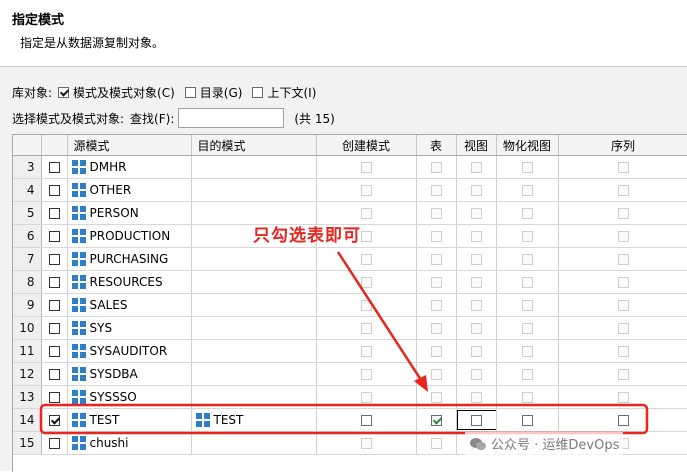 The image size is (687, 472). What do you see at coordinates (350, 259) in the screenshot?
I see `table-row: 7 PURCHASING` at bounding box center [350, 259].